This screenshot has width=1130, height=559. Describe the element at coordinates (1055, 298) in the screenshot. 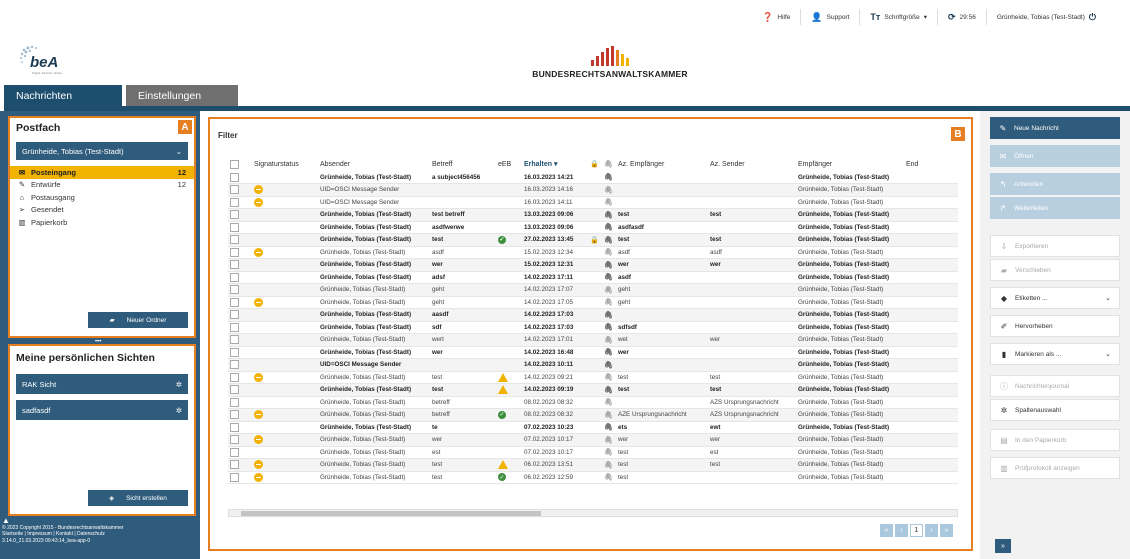

I see `action-tag-button: ◆ Etiketten ... ⌄` at that location.